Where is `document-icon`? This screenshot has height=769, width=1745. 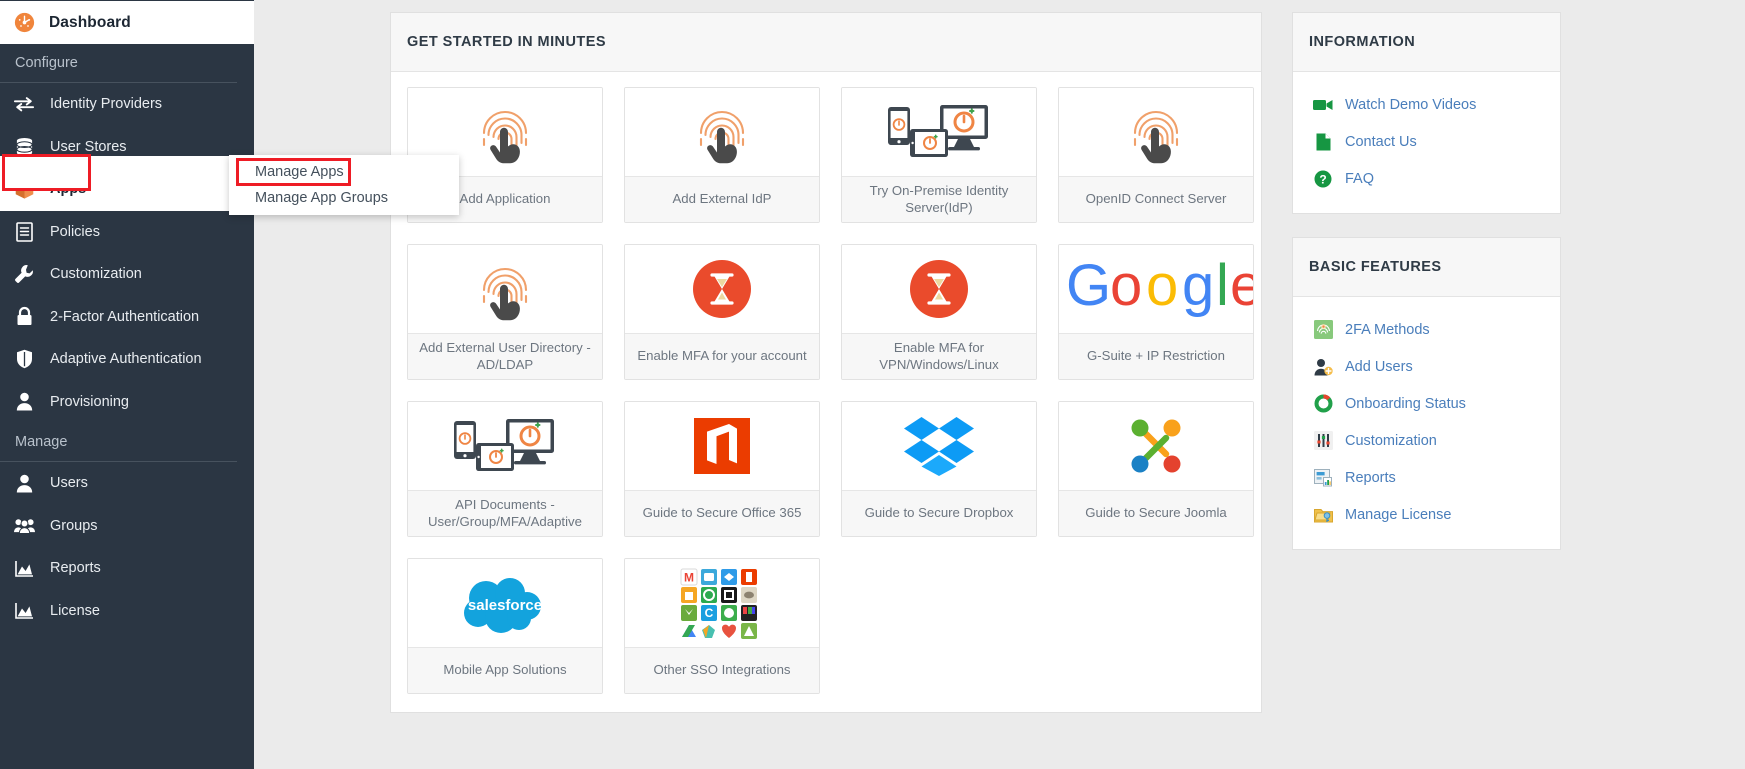 document-icon is located at coordinates (24, 231).